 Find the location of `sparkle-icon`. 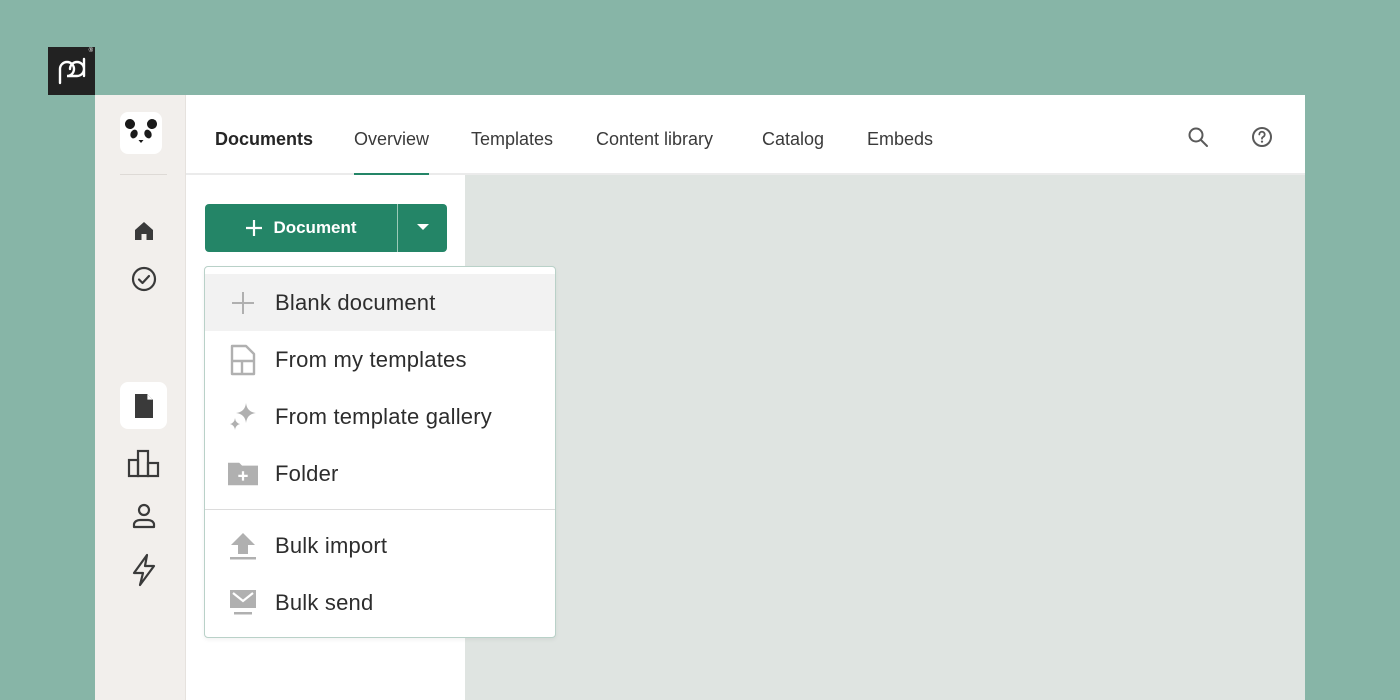

sparkle-icon is located at coordinates (243, 416).